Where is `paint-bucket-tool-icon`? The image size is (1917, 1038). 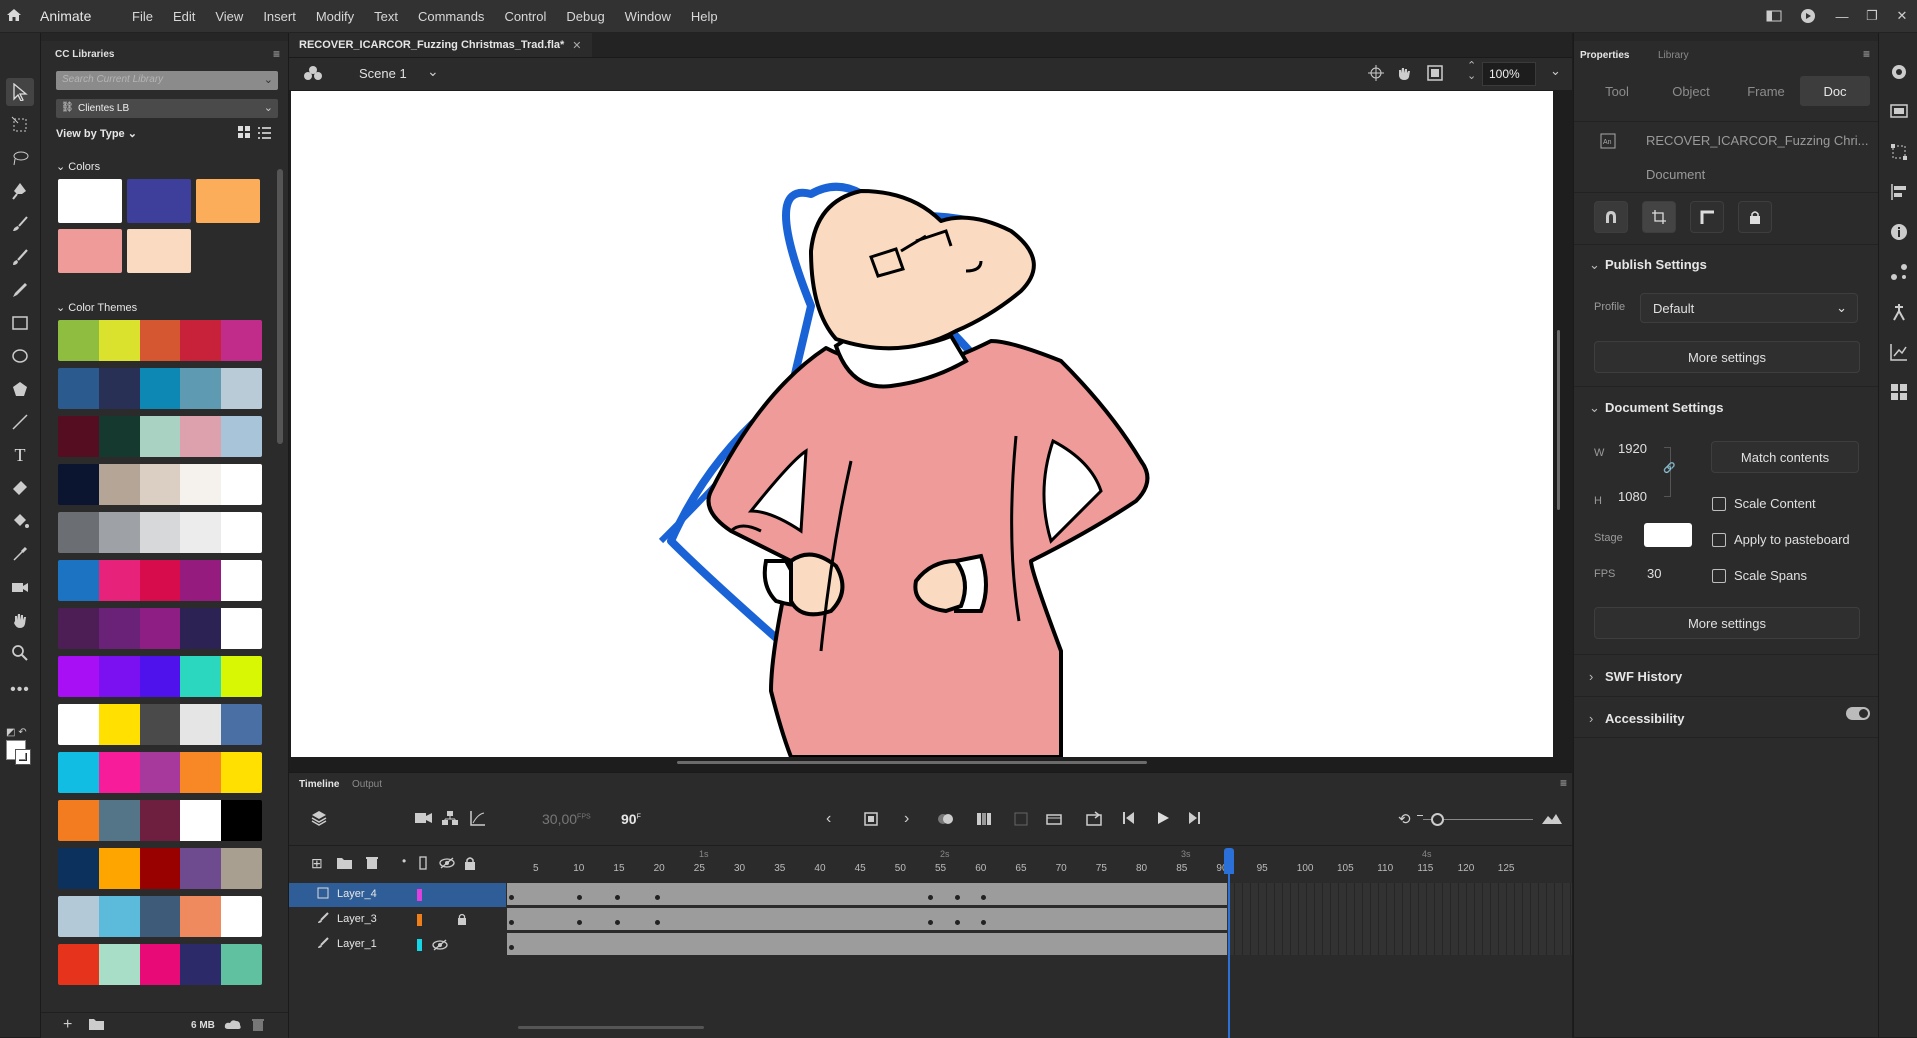
paint-bucket-tool-icon is located at coordinates (20, 521).